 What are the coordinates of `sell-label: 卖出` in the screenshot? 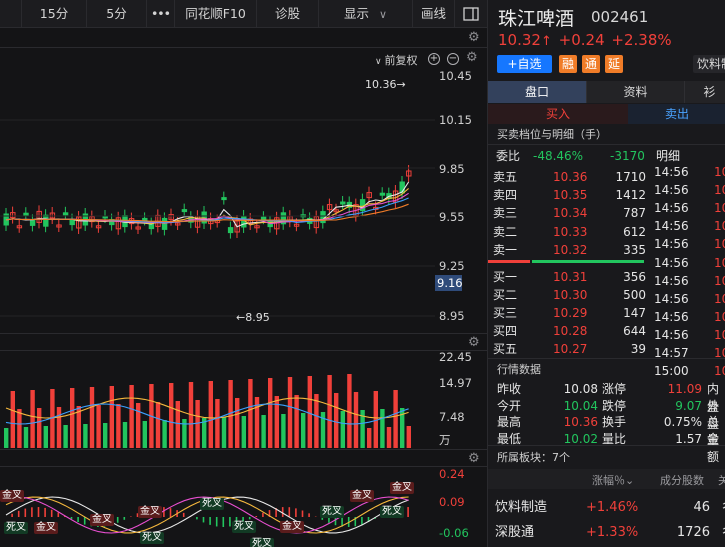 It's located at (676, 114).